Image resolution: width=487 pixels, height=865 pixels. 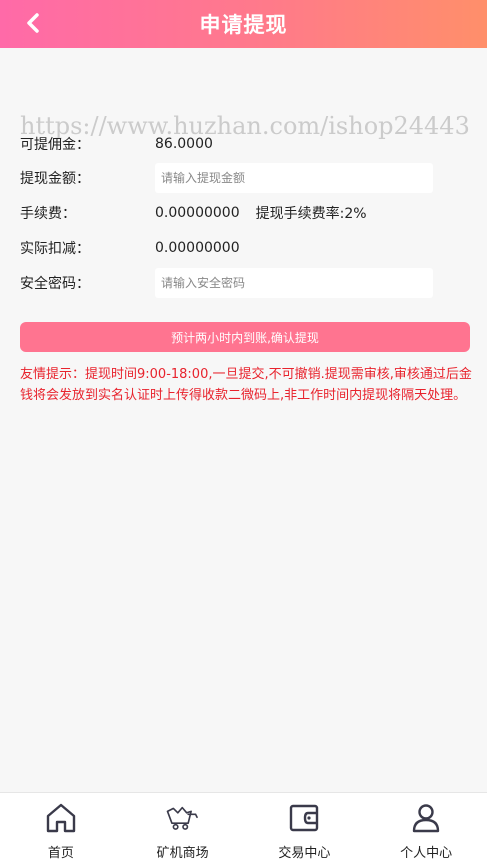 I want to click on back-button, so click(x=33, y=23).